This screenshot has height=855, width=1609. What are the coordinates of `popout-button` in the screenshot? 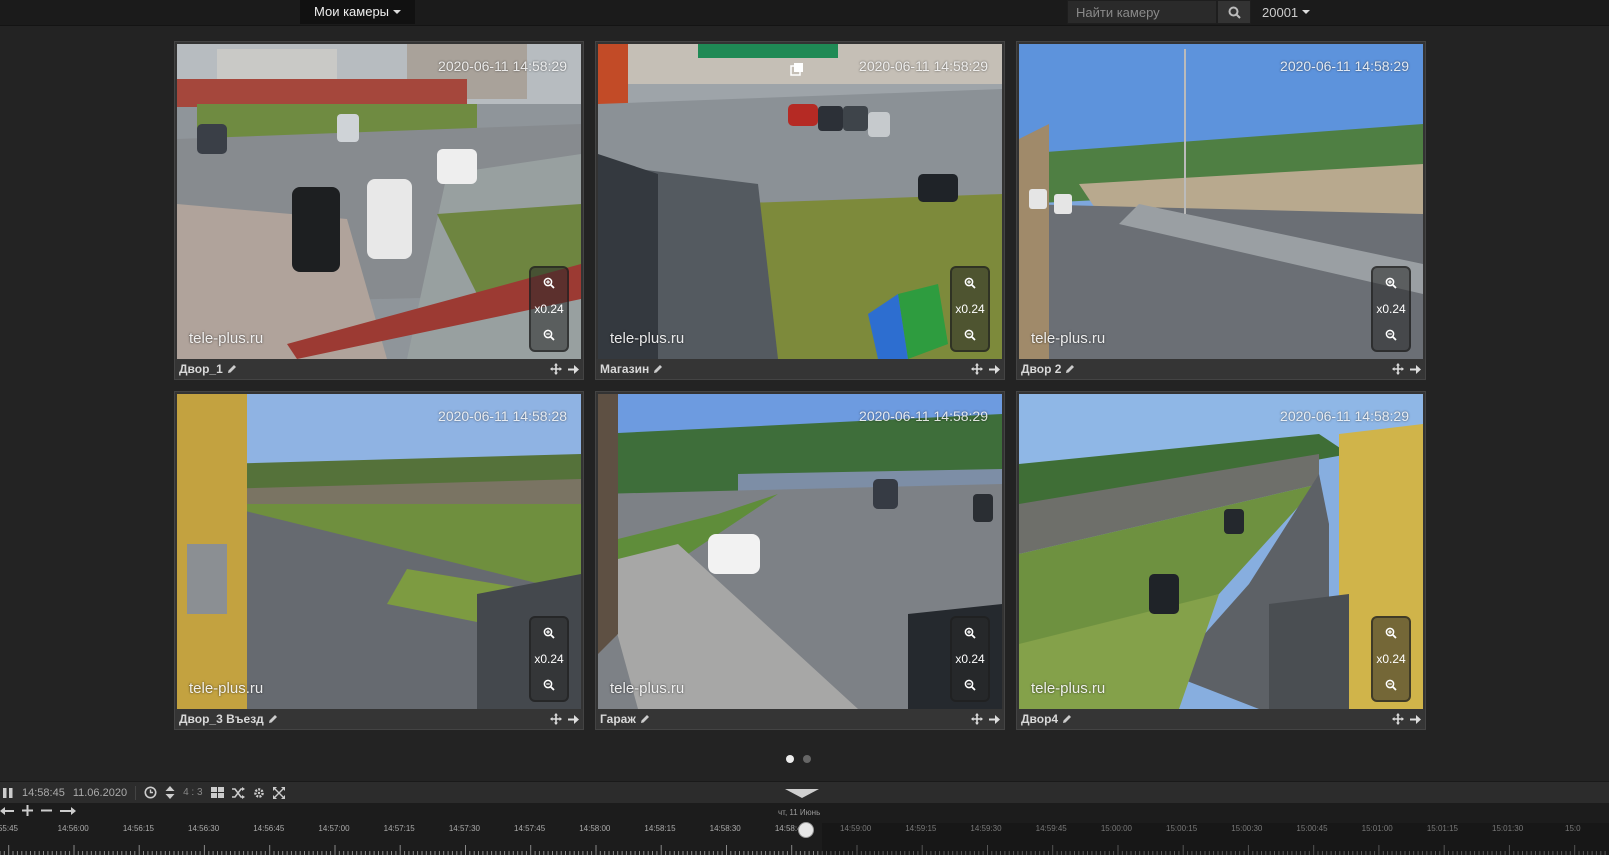 It's located at (797, 71).